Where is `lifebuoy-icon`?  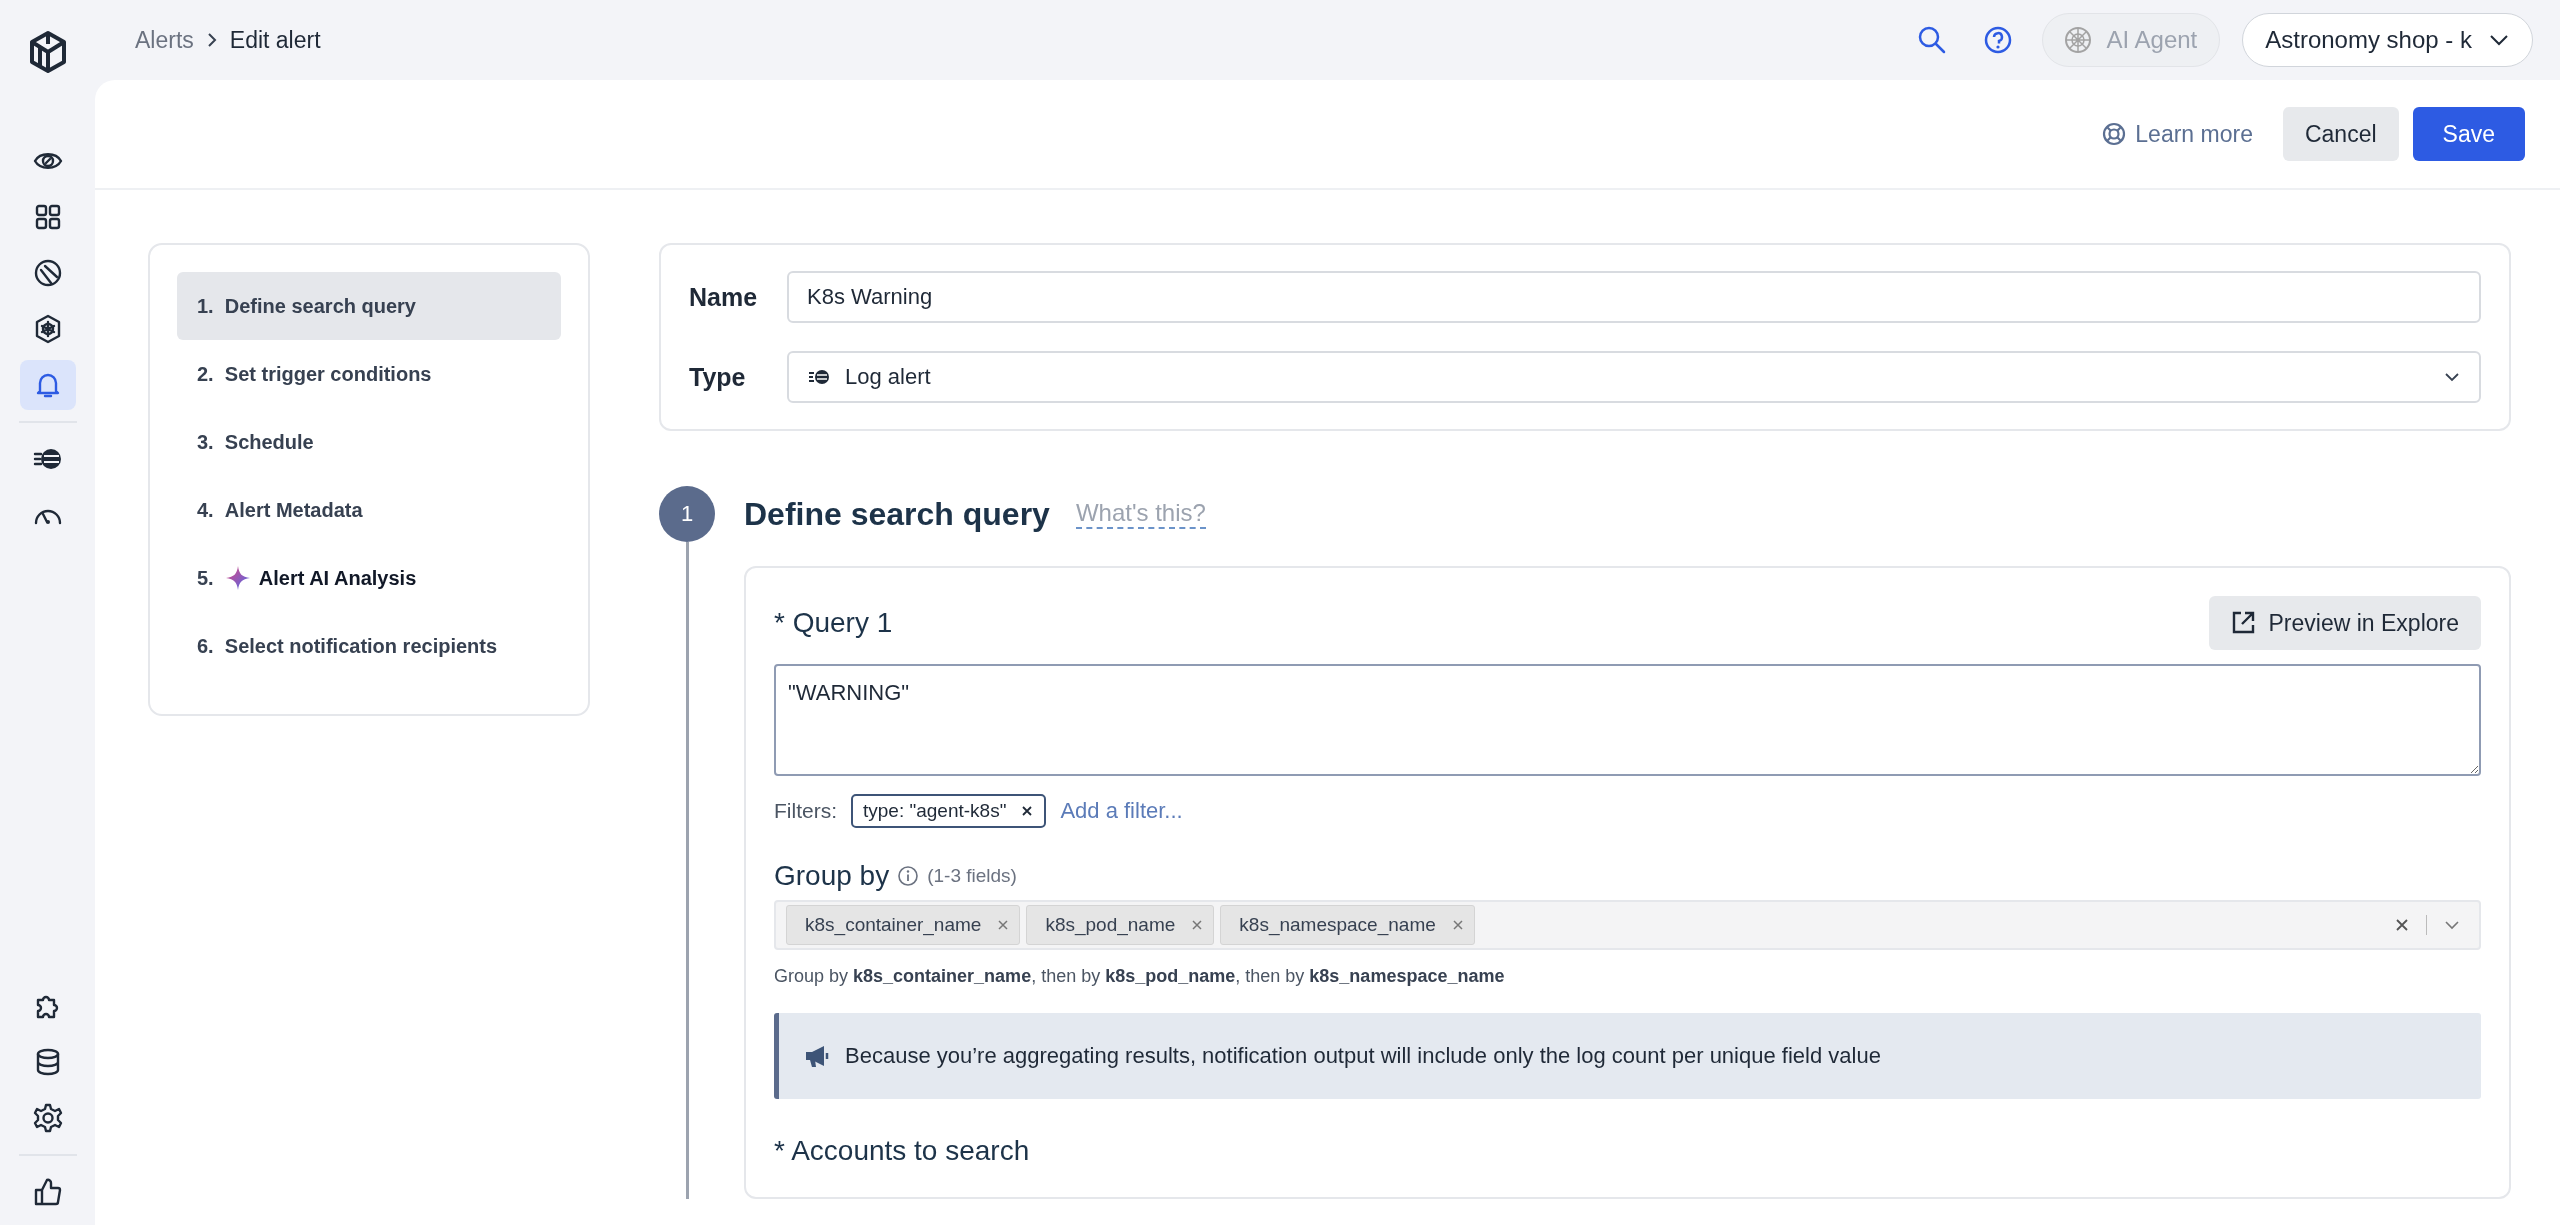
lifebuoy-icon is located at coordinates (2114, 134).